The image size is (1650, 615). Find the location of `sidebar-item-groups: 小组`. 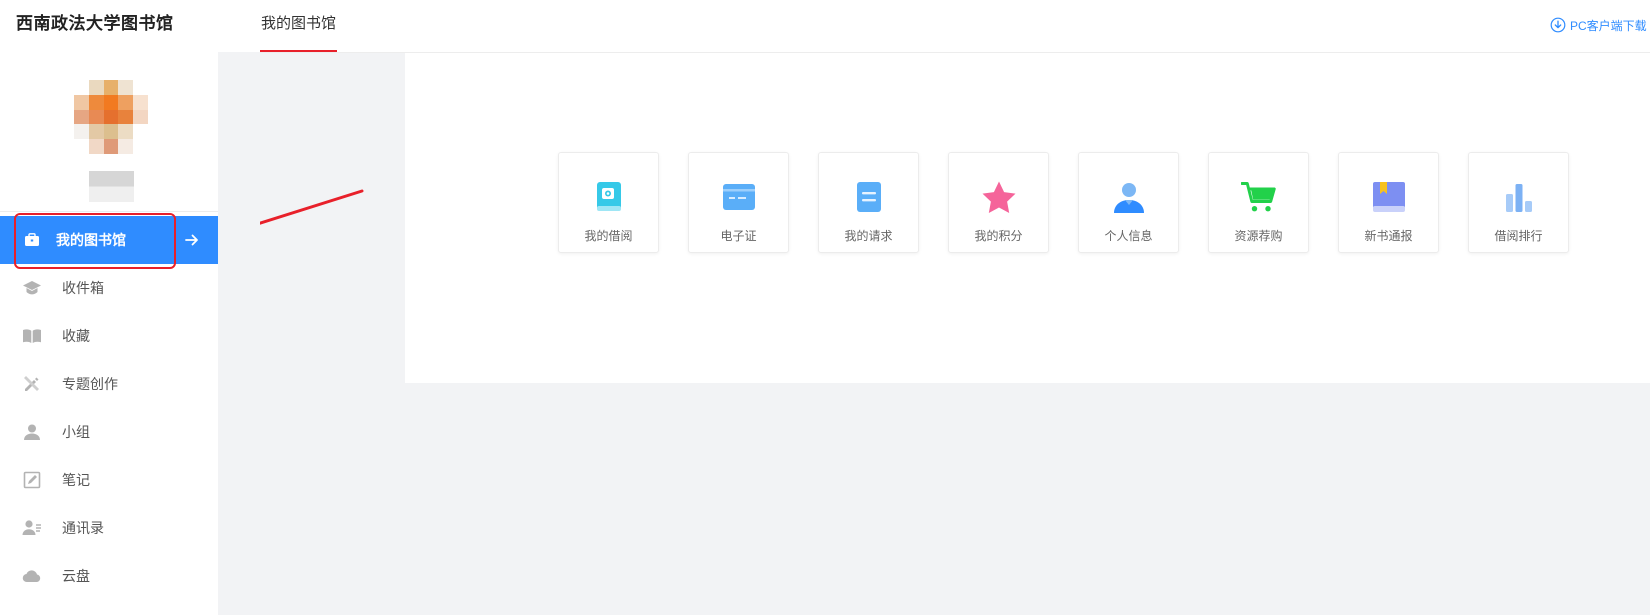

sidebar-item-groups: 小组 is located at coordinates (109, 432).